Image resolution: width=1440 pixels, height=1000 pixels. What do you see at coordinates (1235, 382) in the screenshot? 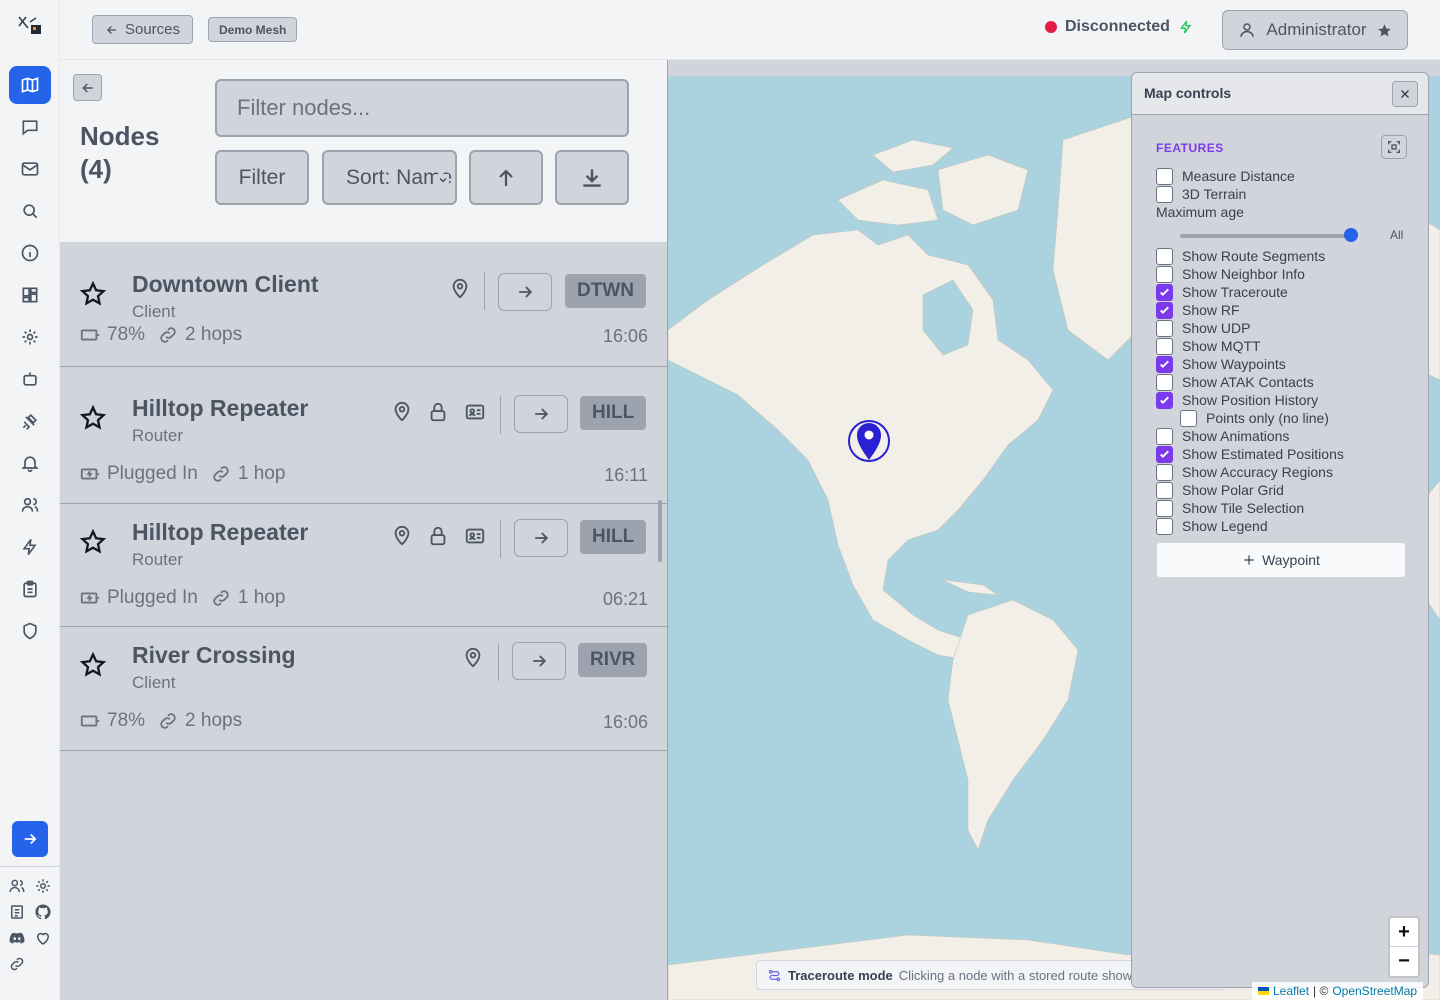
I see `option-show-atak-contacts: Show ATAK Contacts` at bounding box center [1235, 382].